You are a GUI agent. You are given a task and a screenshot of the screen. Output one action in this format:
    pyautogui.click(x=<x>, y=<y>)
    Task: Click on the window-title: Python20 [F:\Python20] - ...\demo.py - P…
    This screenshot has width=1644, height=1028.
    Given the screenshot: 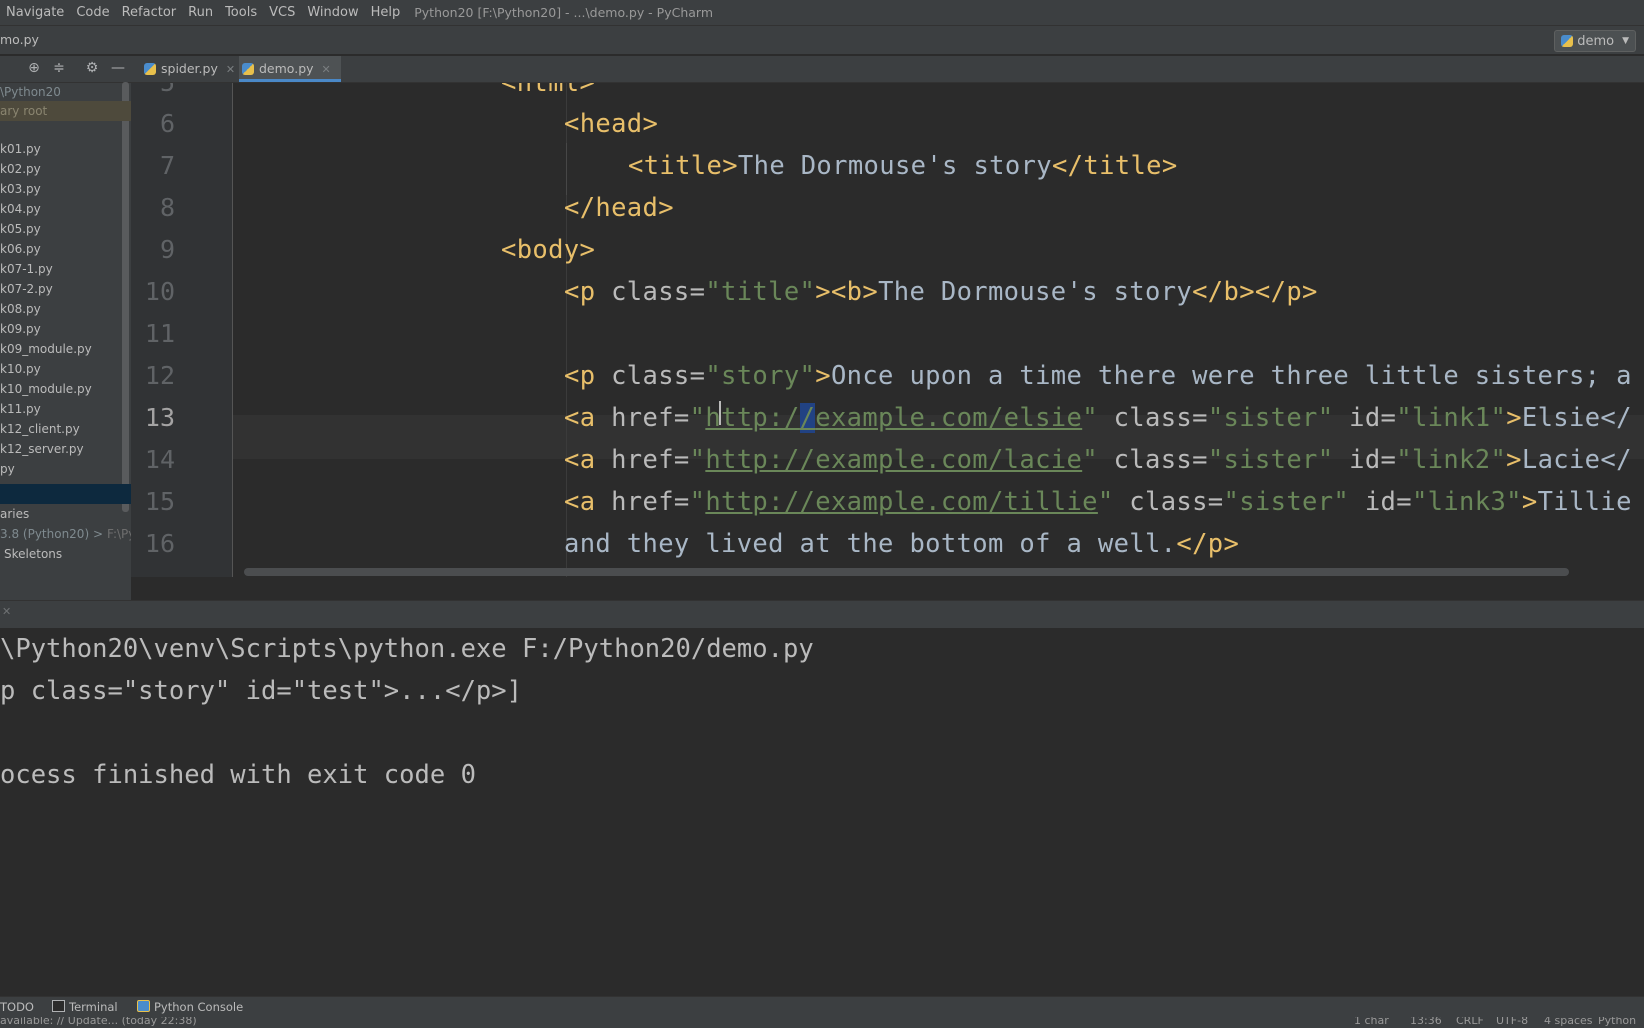 What is the action you would take?
    pyautogui.click(x=564, y=12)
    